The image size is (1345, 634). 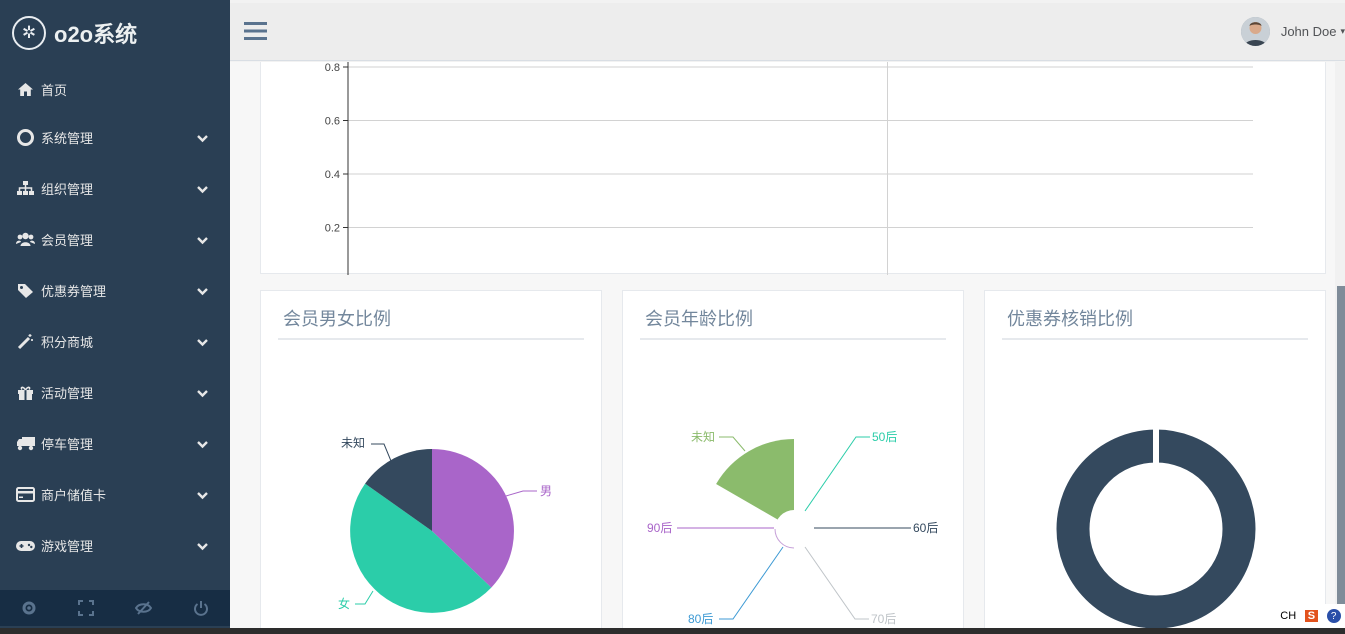 What do you see at coordinates (25, 341) in the screenshot?
I see `magic-wand-icon` at bounding box center [25, 341].